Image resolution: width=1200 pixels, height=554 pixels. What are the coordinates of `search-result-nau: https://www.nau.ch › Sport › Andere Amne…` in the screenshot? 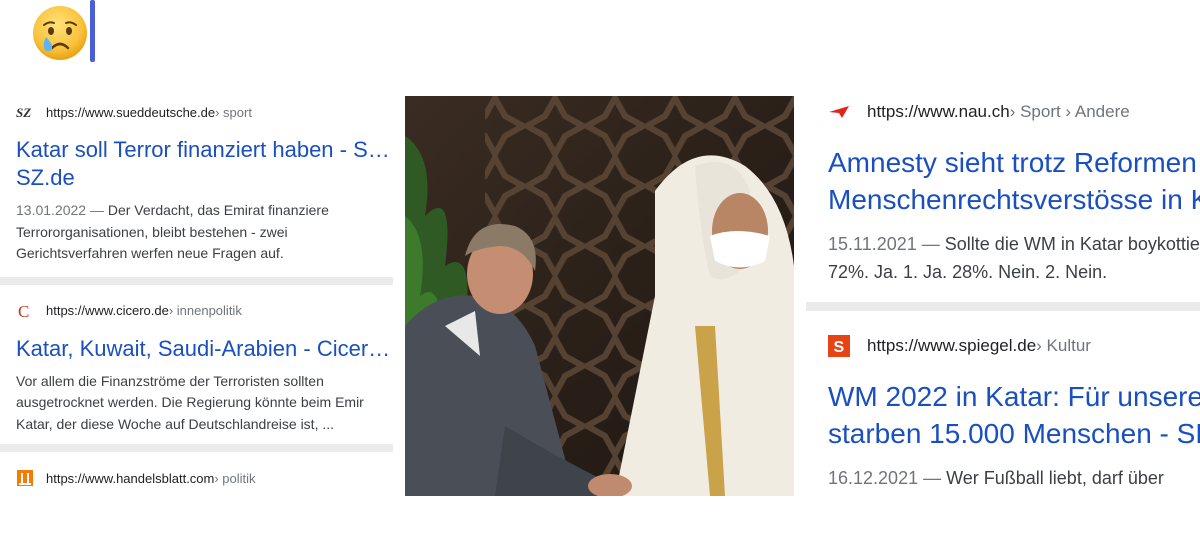 It's located at (1003, 195).